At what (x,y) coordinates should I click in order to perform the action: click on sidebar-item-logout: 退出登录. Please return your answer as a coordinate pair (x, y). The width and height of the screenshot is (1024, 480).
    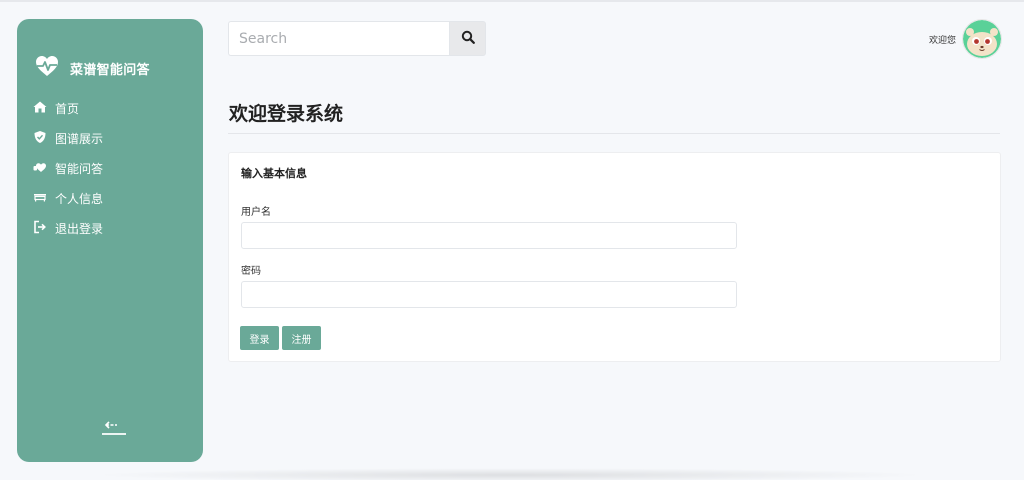
    Looking at the image, I should click on (113, 228).